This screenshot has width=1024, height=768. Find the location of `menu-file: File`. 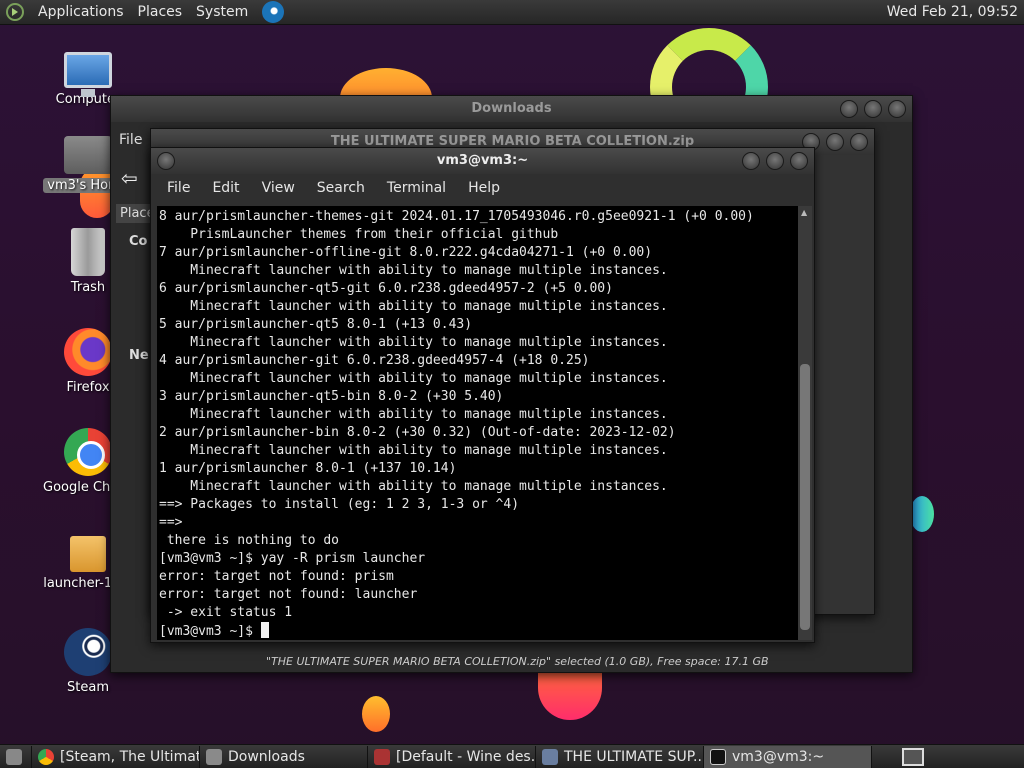

menu-file: File is located at coordinates (178, 188).